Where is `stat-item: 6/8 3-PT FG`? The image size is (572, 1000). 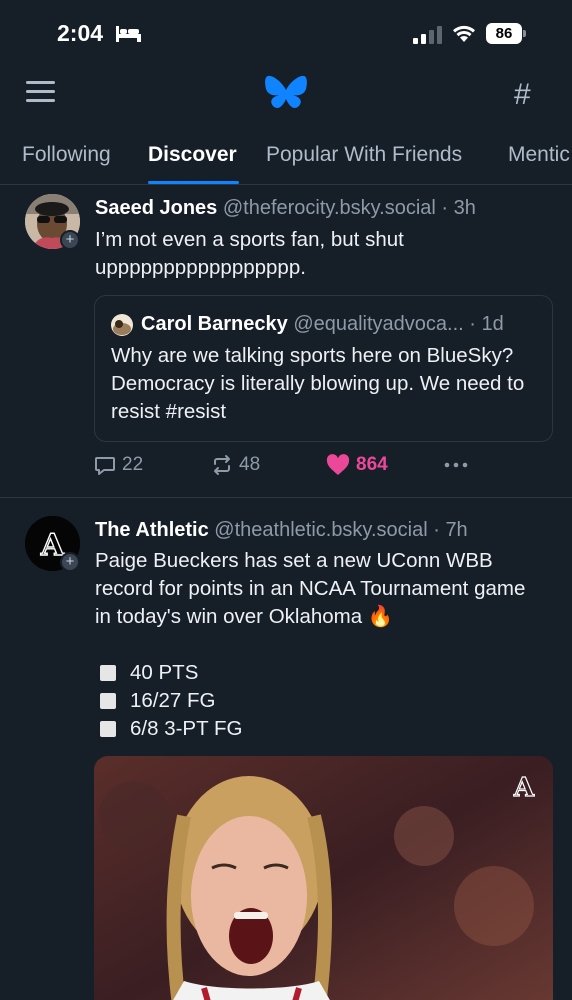 stat-item: 6/8 3-PT FG is located at coordinates (171, 729).